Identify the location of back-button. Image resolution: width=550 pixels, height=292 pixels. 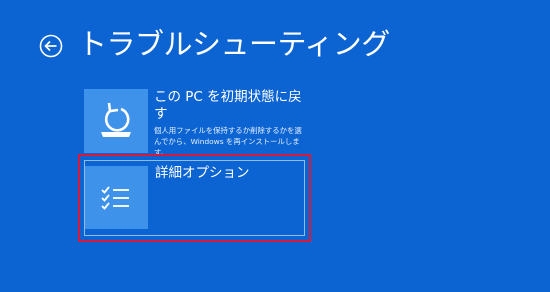
(51, 46).